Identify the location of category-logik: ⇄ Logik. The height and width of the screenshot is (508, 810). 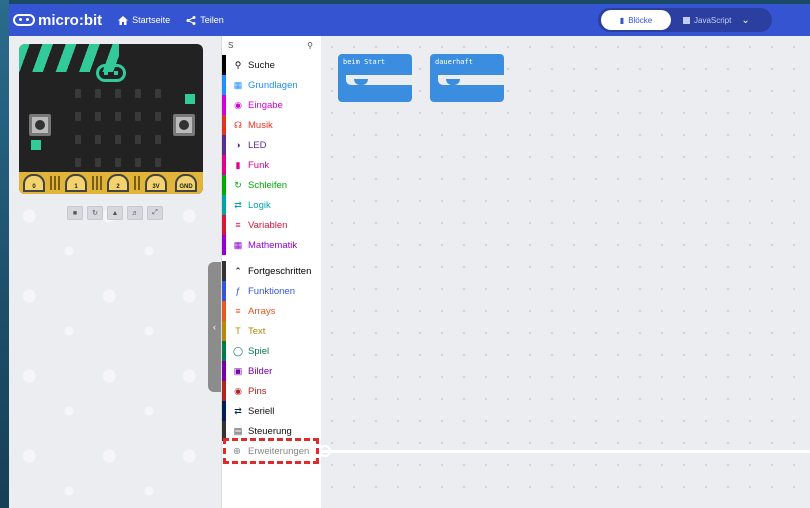
(271, 205).